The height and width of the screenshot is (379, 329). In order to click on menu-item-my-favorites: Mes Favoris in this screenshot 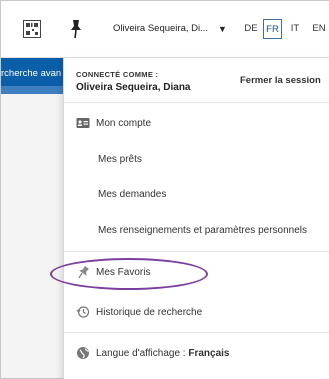, I will do `click(202, 272)`.